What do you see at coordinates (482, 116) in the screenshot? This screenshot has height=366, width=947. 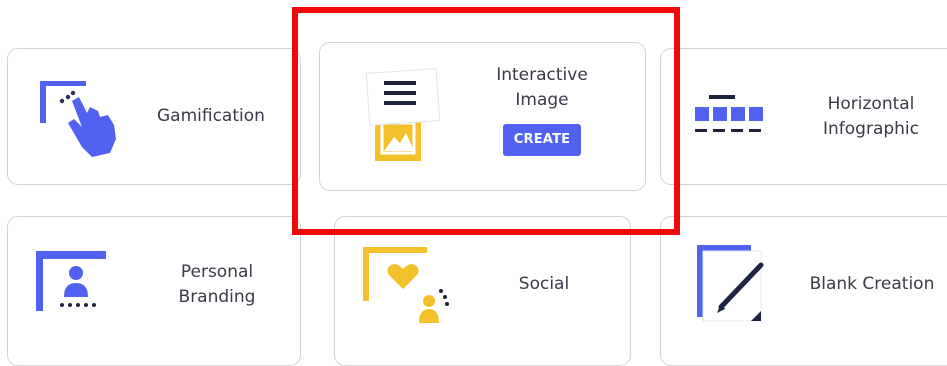 I see `template-card-interactive-image: Interactive Image` at bounding box center [482, 116].